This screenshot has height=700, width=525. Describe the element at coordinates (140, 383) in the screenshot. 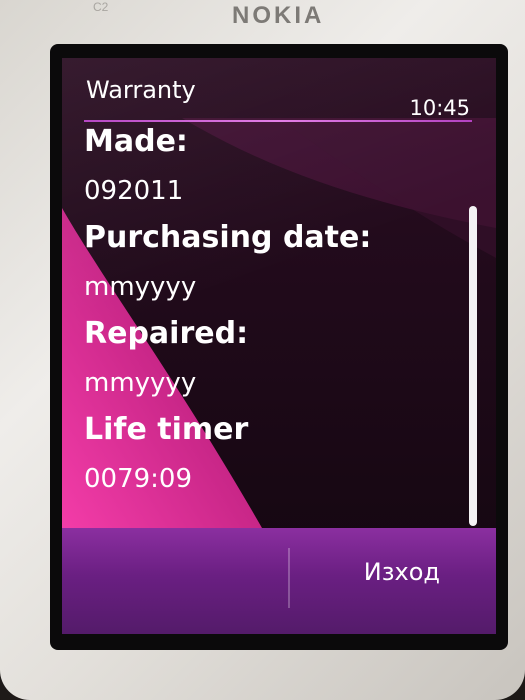

I see `repaired-value: mmyyyy` at that location.